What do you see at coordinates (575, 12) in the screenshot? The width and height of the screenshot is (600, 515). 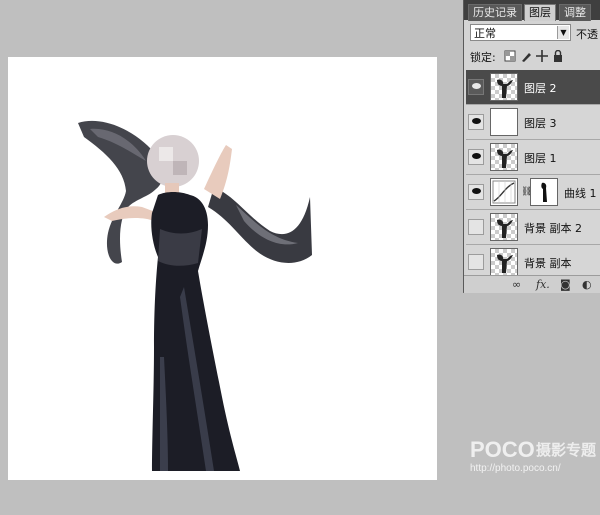 I see `tab-adjustments: 调整` at bounding box center [575, 12].